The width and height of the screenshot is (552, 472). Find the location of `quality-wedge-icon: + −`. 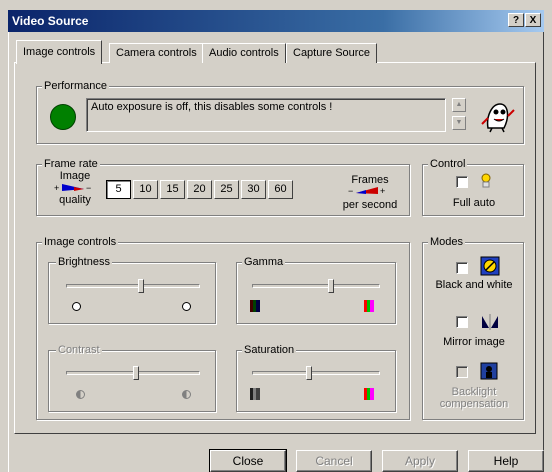

quality-wedge-icon: + − is located at coordinates (72, 187).